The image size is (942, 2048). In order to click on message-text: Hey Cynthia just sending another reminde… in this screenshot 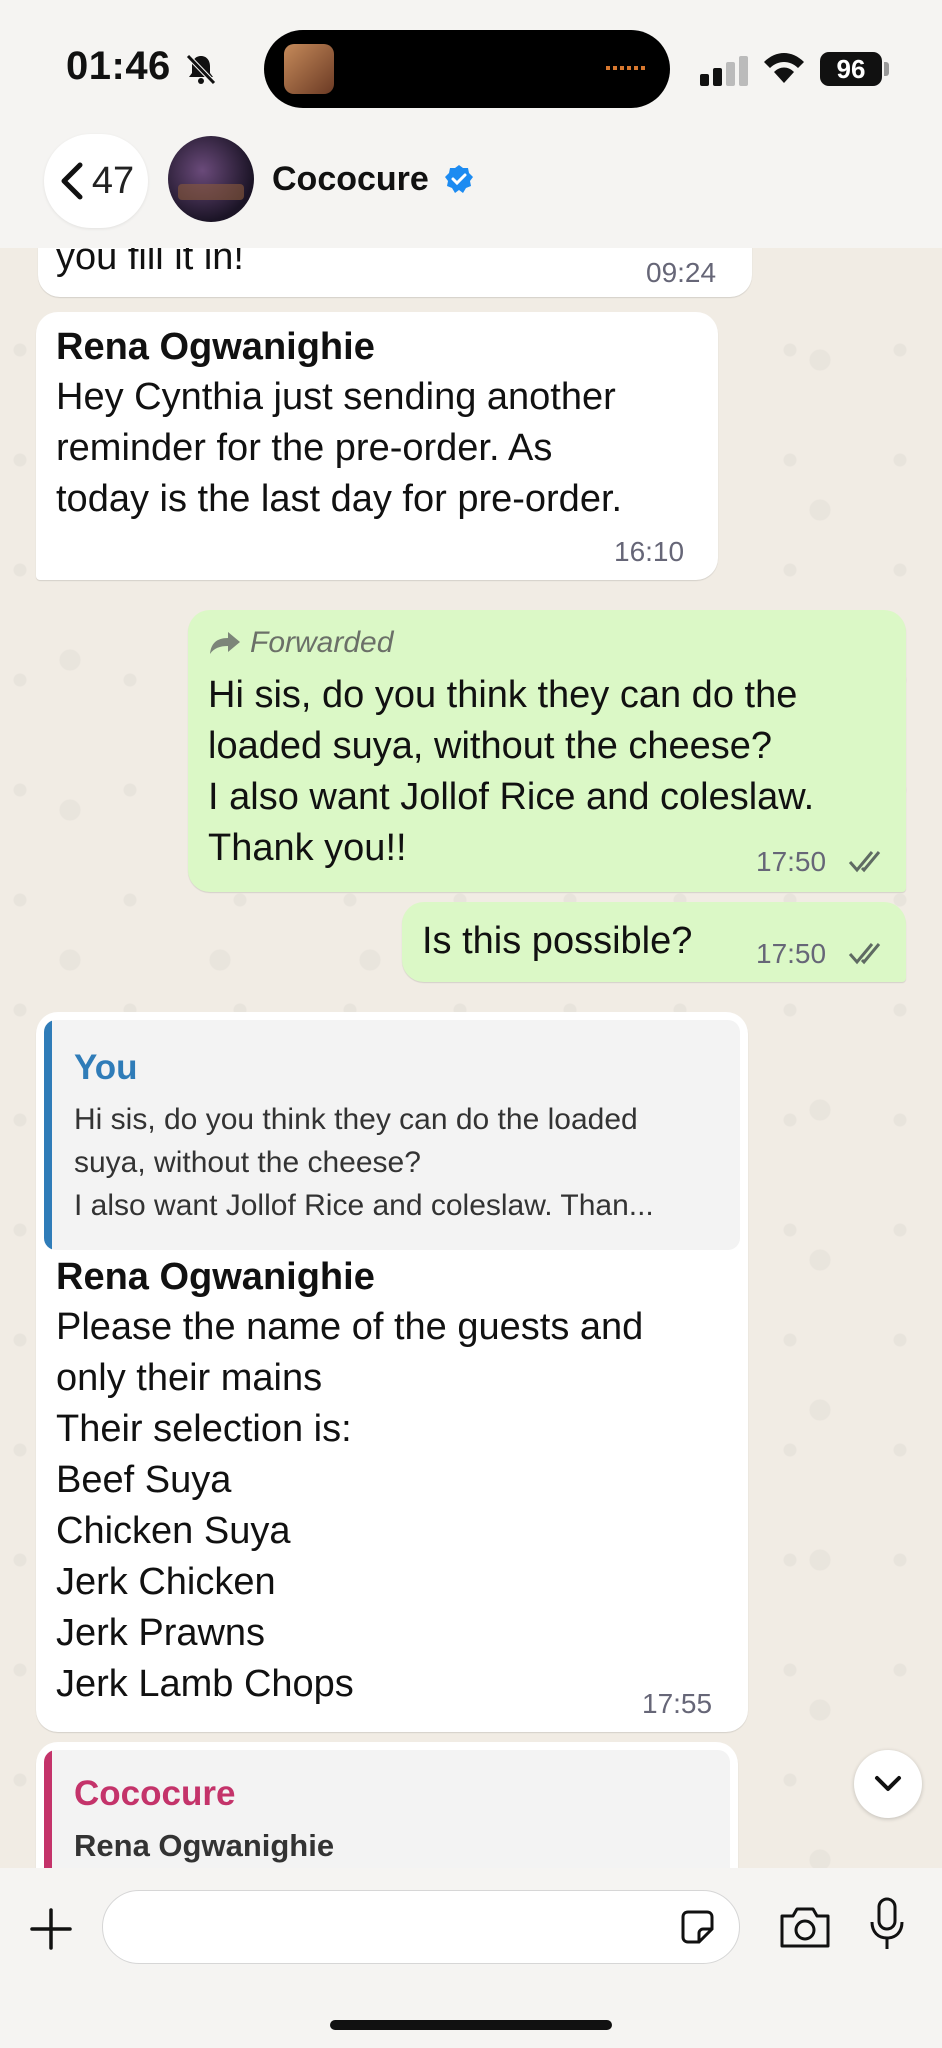, I will do `click(339, 448)`.